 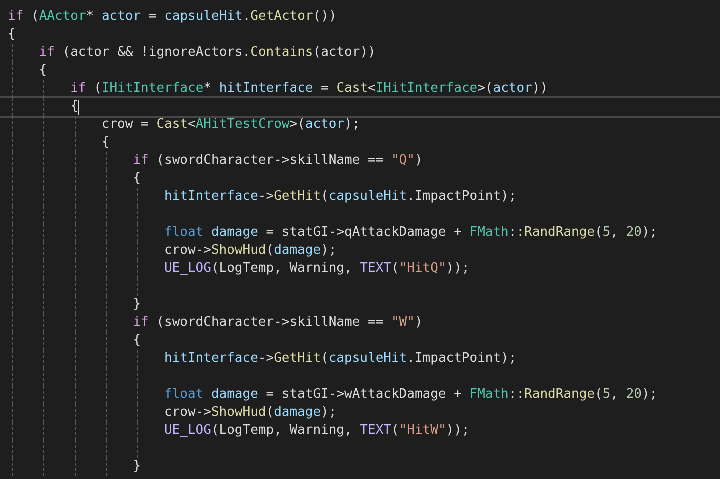 I want to click on code-line: crow = Cast<AHitTestCrow>(actor);, so click(x=231, y=125).